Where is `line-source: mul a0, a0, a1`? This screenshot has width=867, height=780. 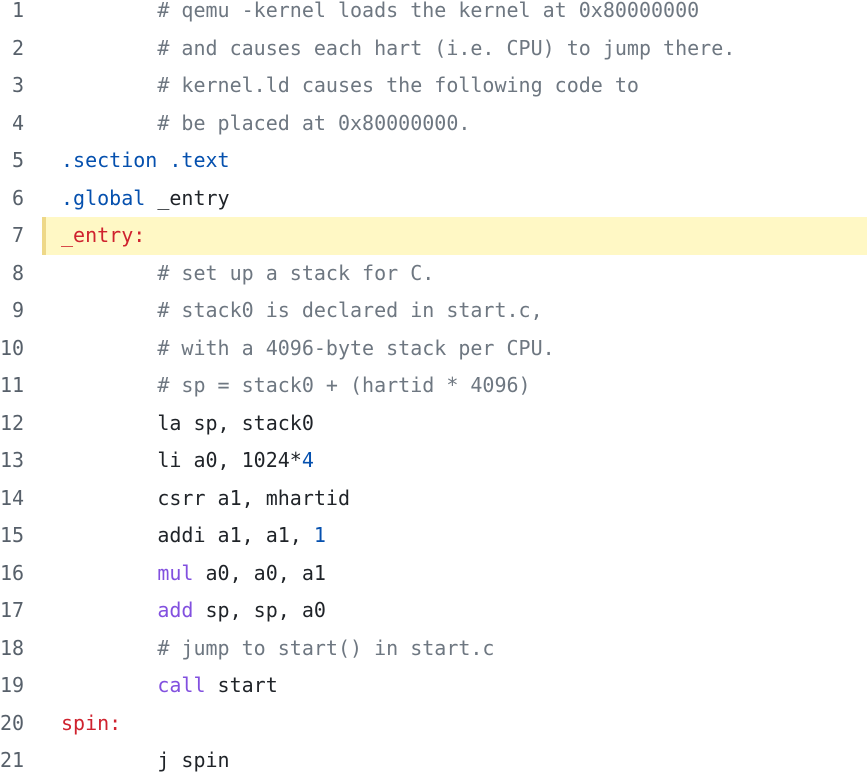
line-source: mul a0, a0, a1 is located at coordinates (193, 574).